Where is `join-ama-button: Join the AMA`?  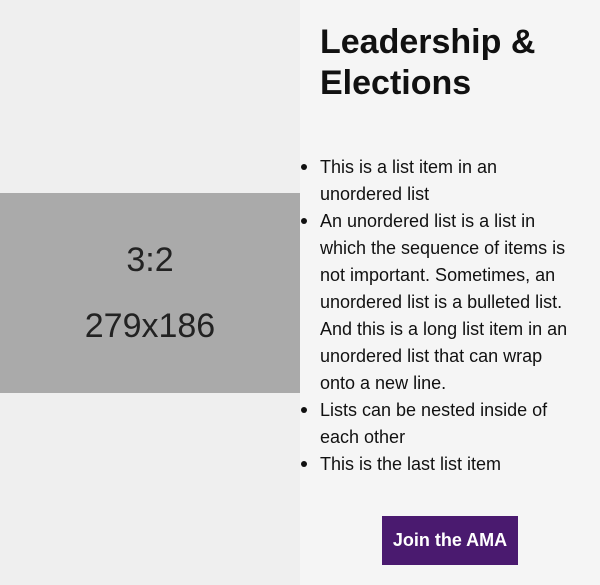
join-ama-button: Join the AMA is located at coordinates (450, 540).